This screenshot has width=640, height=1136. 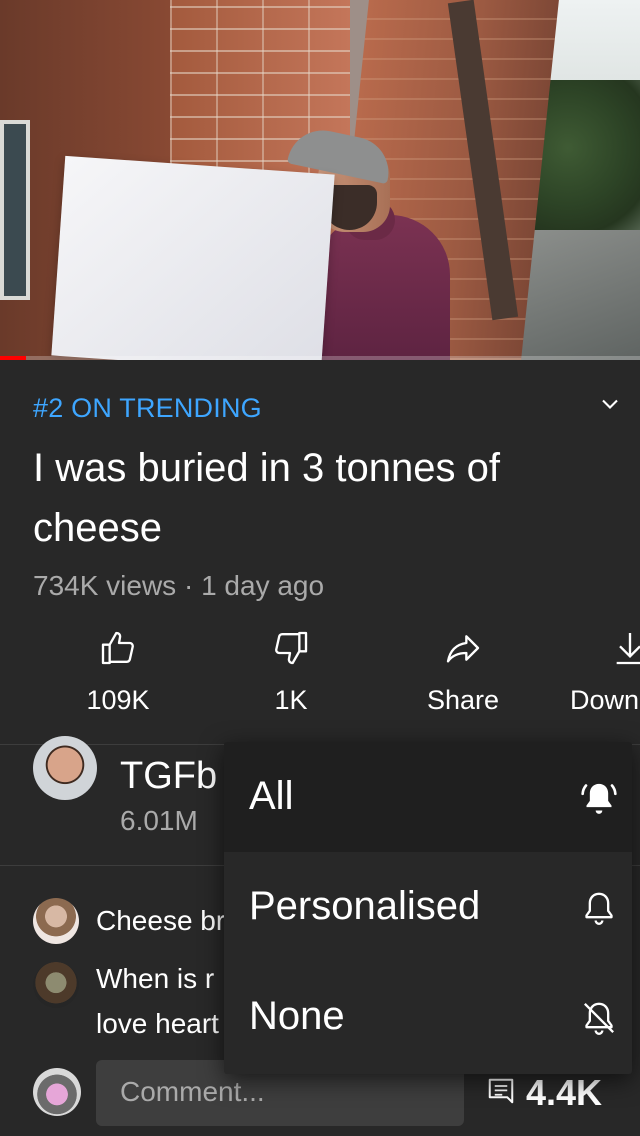 I want to click on second-comment-line: love heart, so click(x=157, y=1024).